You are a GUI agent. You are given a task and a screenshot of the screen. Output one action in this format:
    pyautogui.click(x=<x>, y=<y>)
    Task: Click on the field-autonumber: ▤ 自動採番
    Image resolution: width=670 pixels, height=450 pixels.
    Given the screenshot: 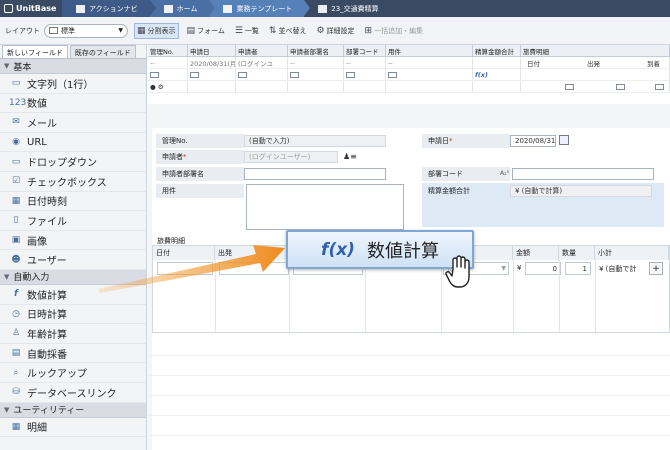 What is the action you would take?
    pyautogui.click(x=73, y=354)
    